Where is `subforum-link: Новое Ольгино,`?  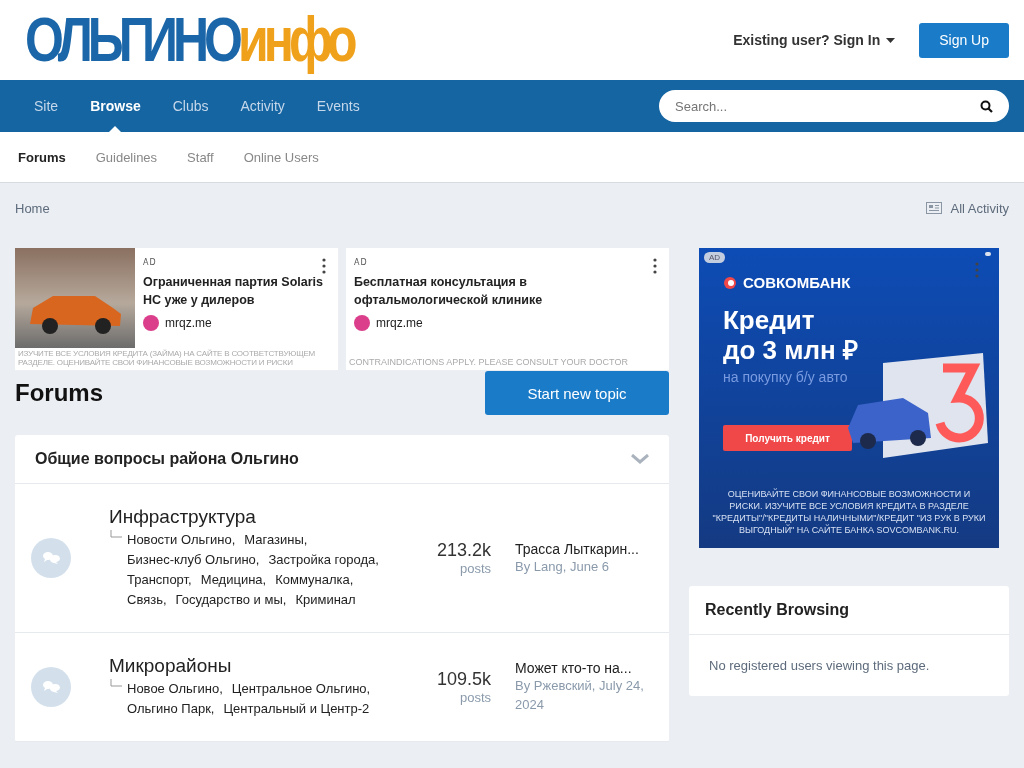 subforum-link: Новое Ольгино, is located at coordinates (175, 689).